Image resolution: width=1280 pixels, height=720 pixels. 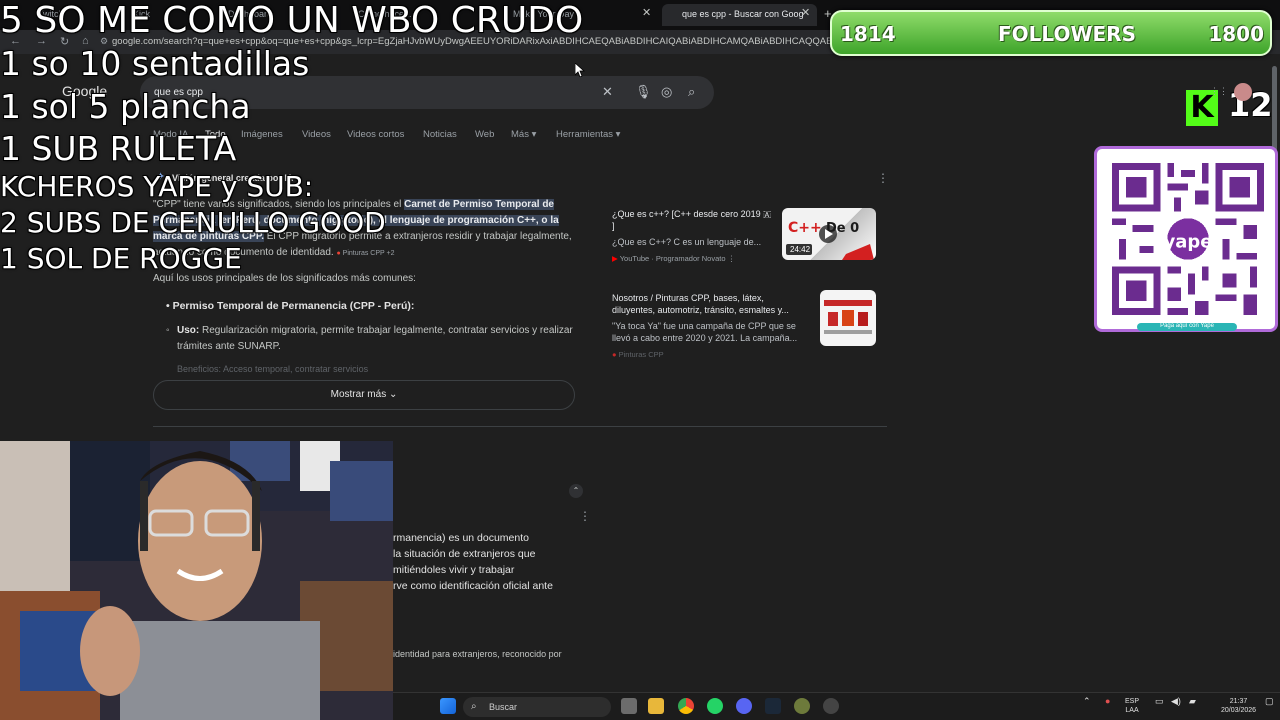 I want to click on card-title: ¿Que es c++? [C++ desde cero 2019 🇦 ], so click(x=692, y=220).